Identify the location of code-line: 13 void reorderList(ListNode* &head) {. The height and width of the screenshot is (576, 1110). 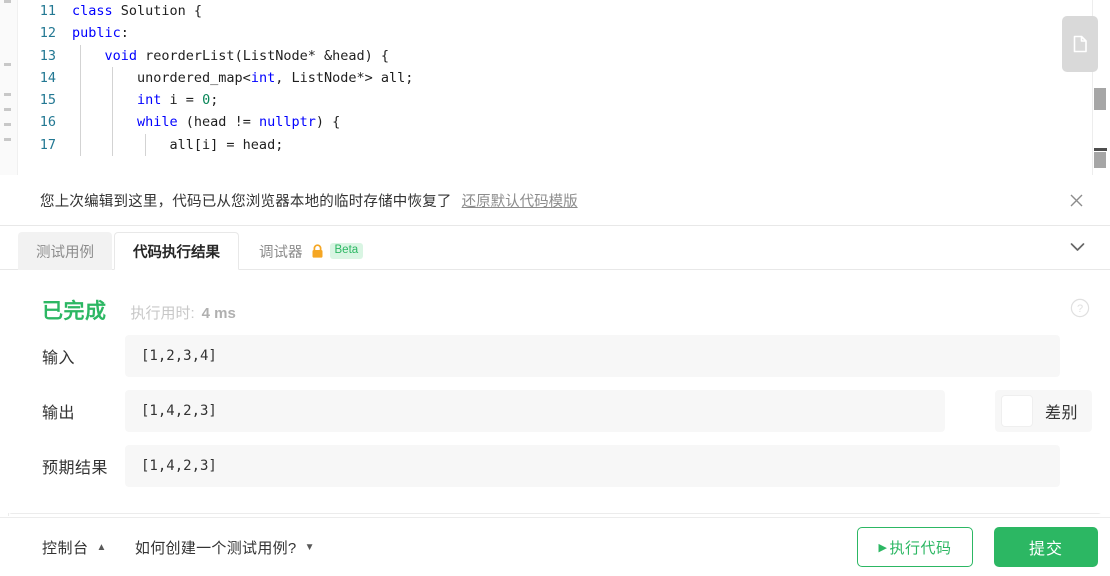
(548, 55).